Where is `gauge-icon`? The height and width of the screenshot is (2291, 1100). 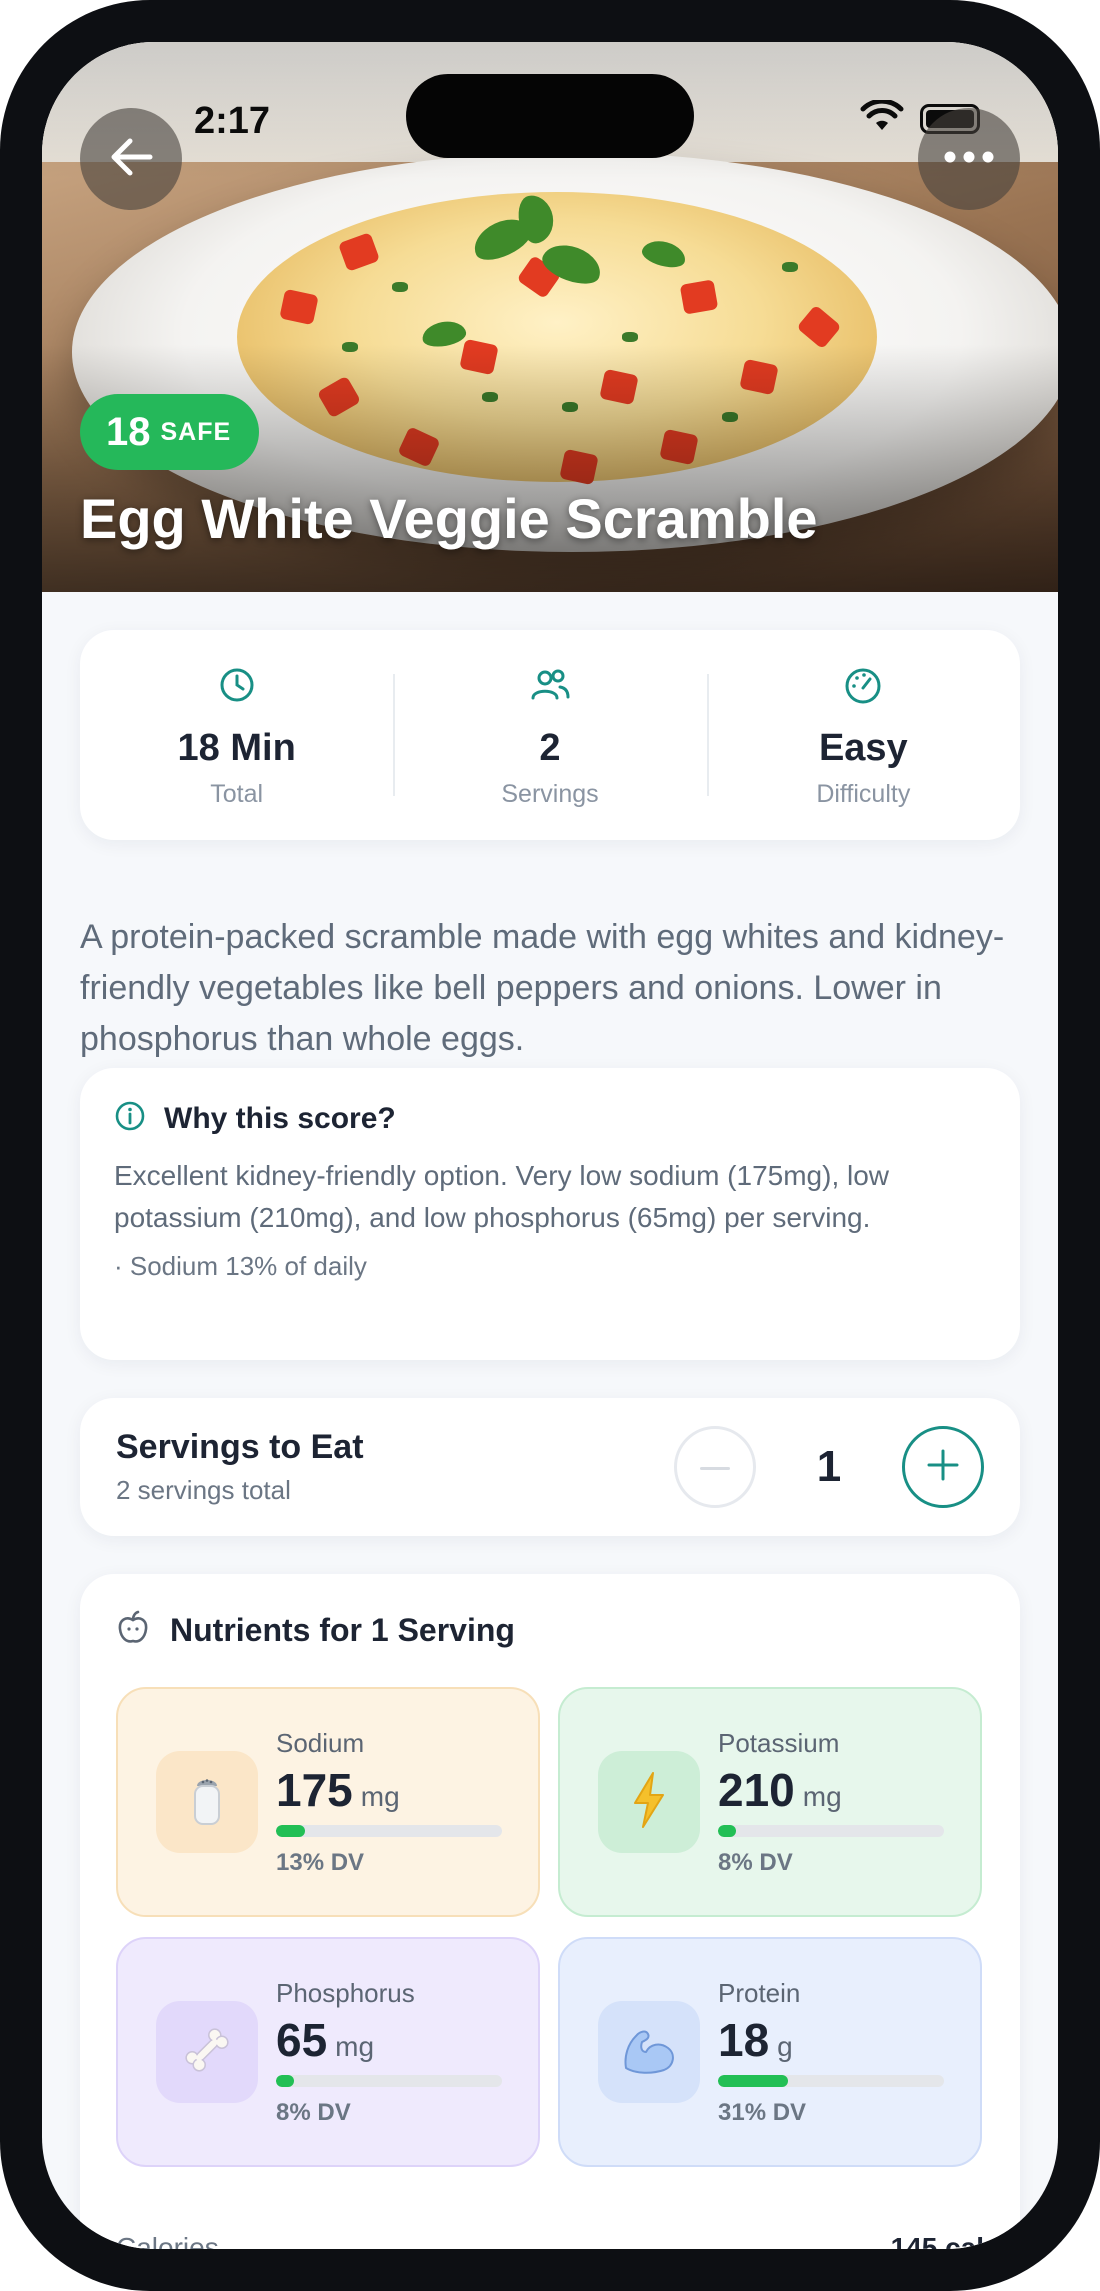 gauge-icon is located at coordinates (863, 687).